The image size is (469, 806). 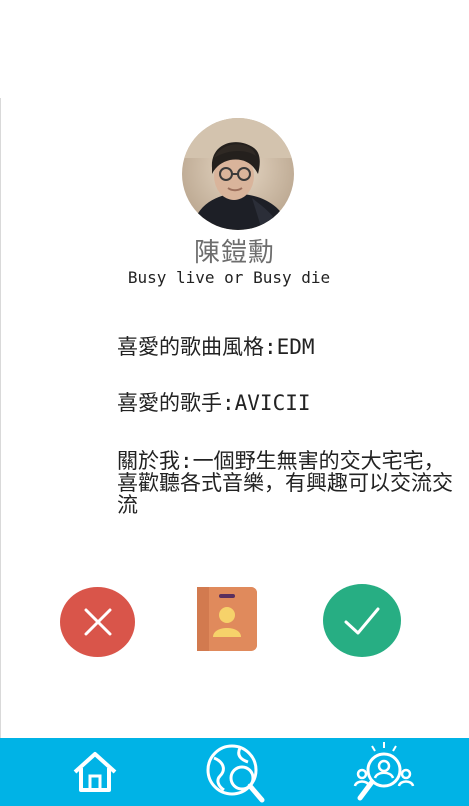 I want to click on home-icon, so click(x=95, y=772).